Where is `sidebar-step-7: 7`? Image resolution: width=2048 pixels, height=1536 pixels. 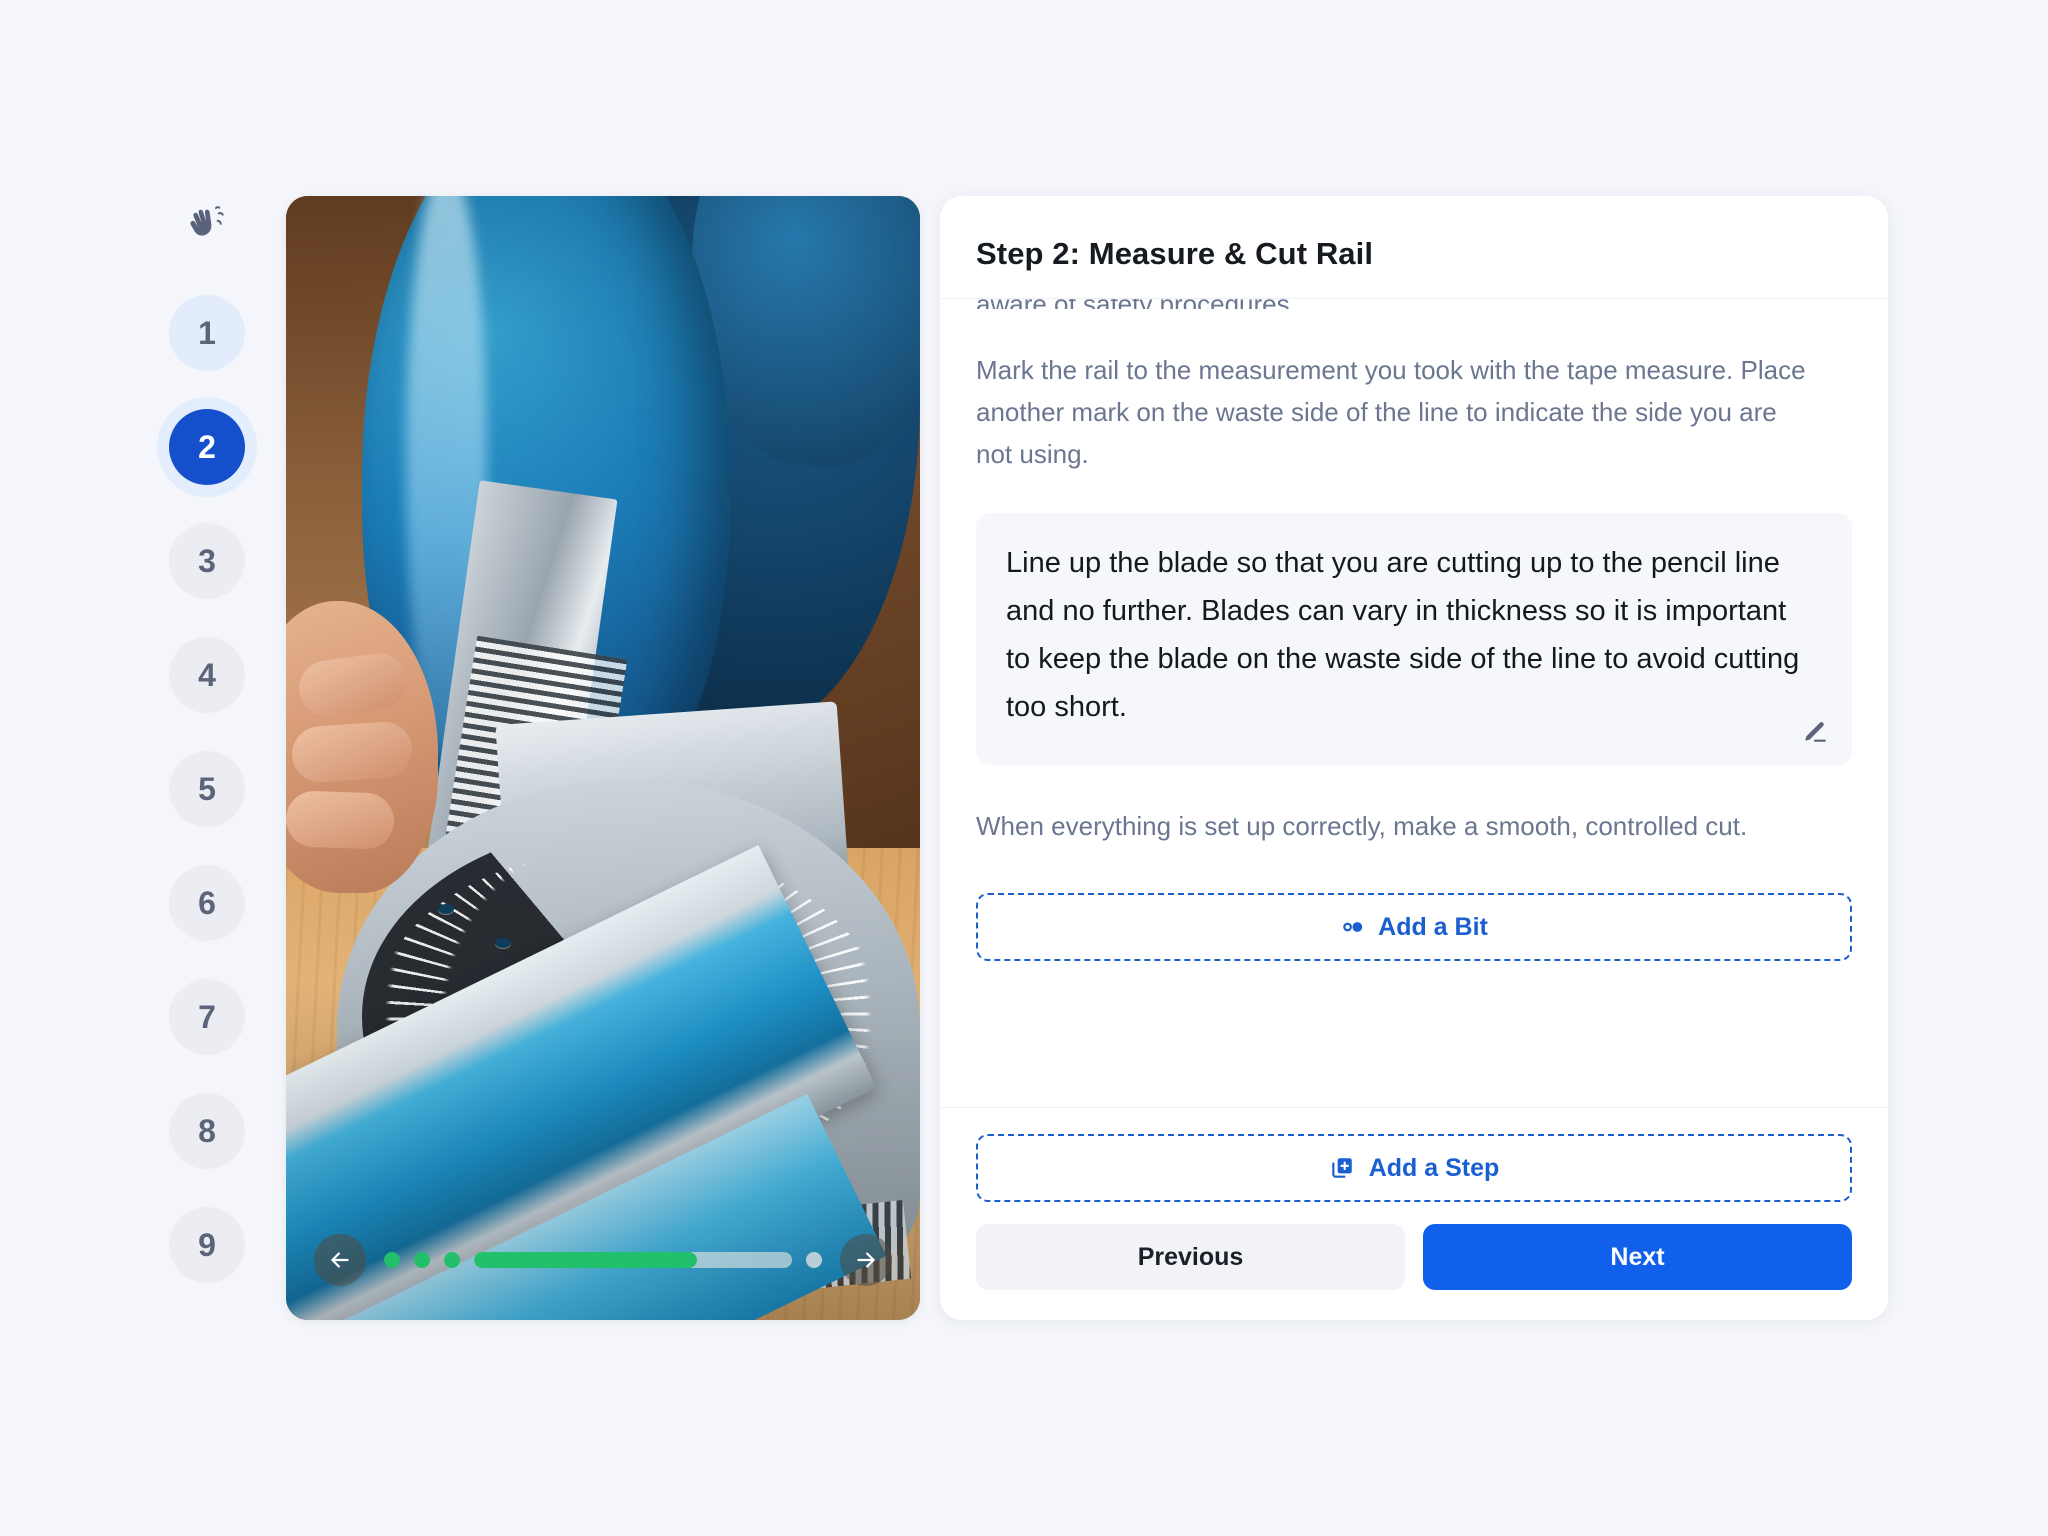 sidebar-step-7: 7 is located at coordinates (207, 1017).